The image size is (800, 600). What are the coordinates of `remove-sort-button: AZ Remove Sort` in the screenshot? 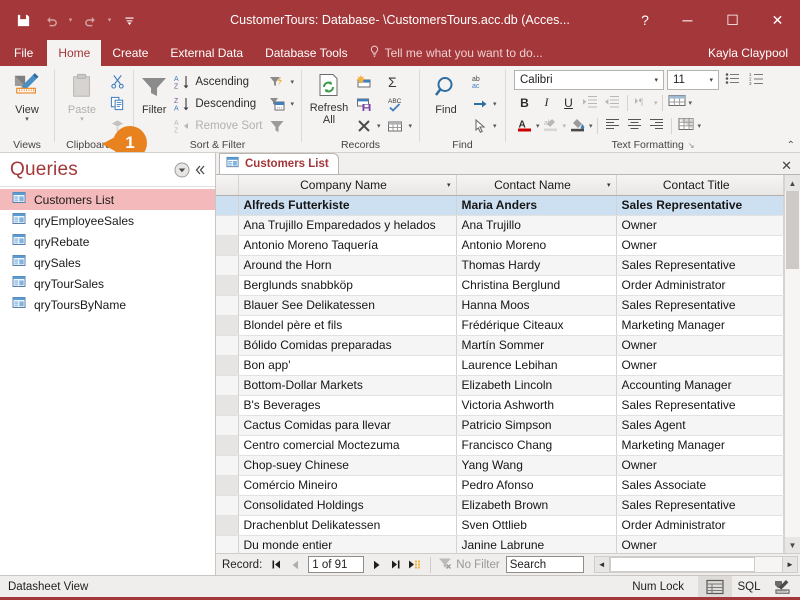 It's located at (217, 125).